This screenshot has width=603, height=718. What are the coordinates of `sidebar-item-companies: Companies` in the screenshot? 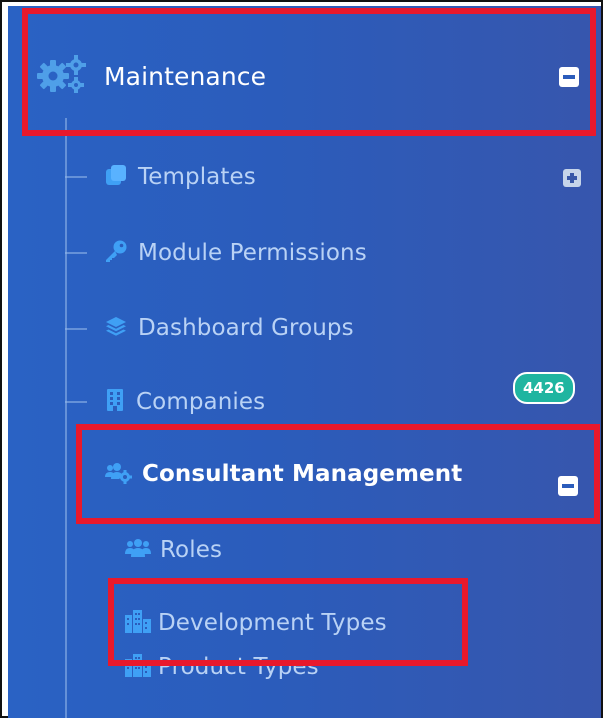 It's located at (184, 402).